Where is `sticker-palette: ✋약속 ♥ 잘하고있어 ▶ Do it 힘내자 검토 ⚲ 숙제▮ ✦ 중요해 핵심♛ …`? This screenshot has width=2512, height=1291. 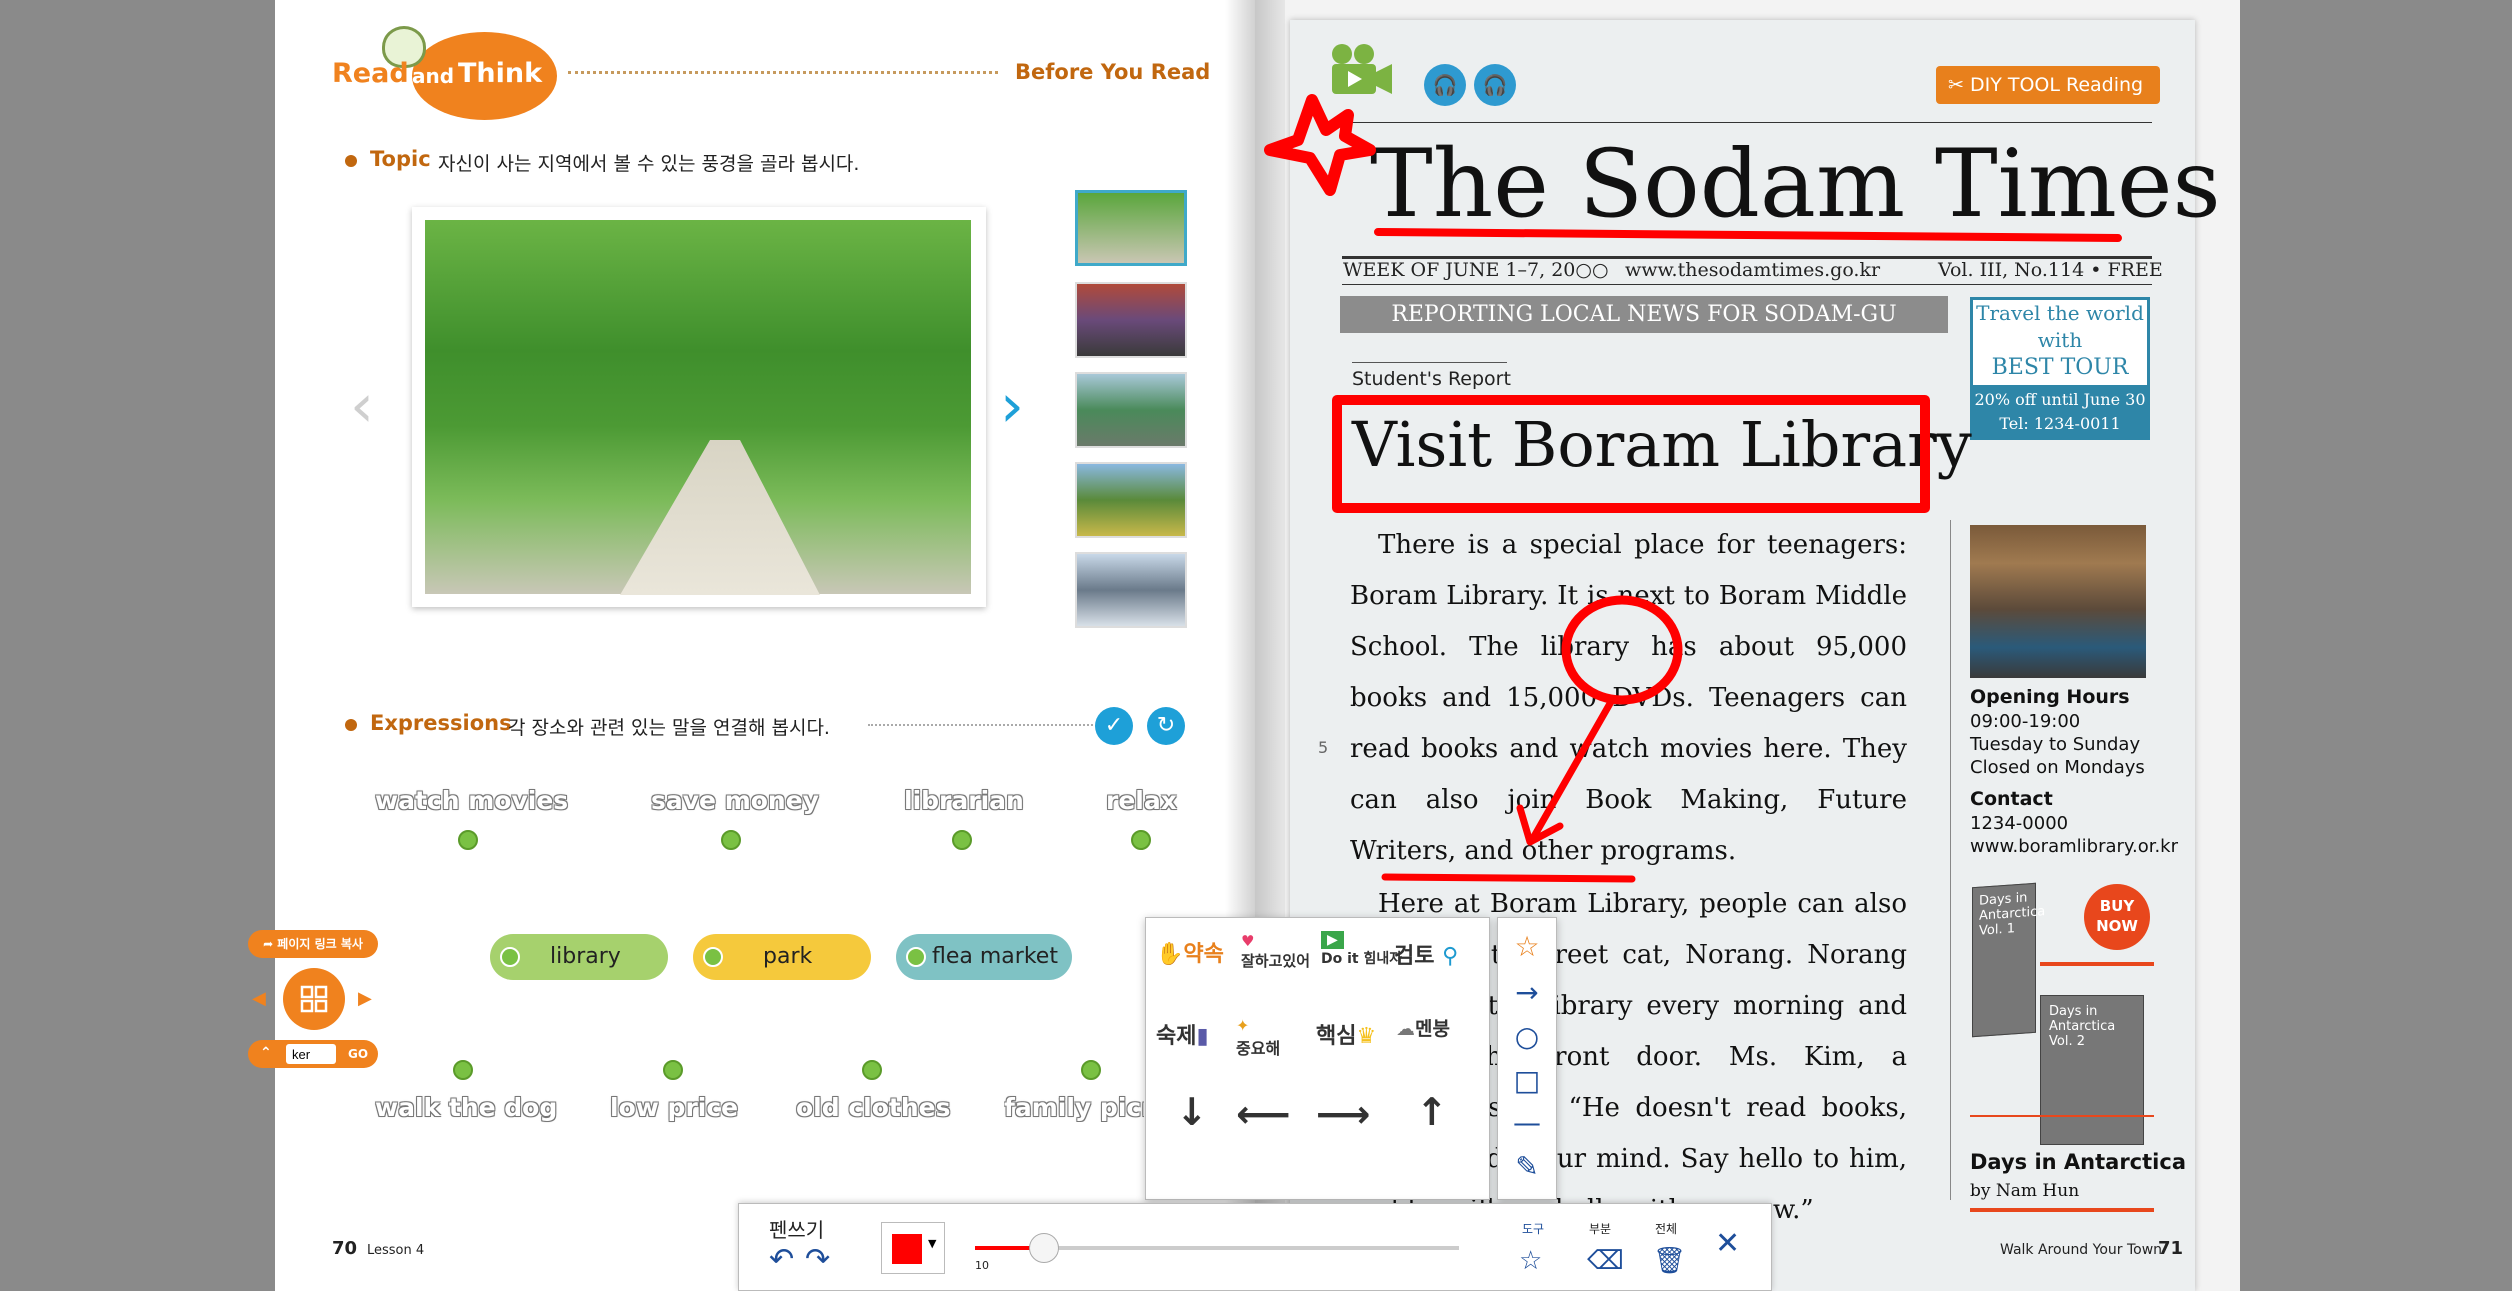
sticker-palette: ✋약속 ♥ 잘하고있어 ▶ Do it 힘내자 검토 ⚲ 숙제▮ ✦ 중요해 핵심♛ … is located at coordinates (1317, 1058).